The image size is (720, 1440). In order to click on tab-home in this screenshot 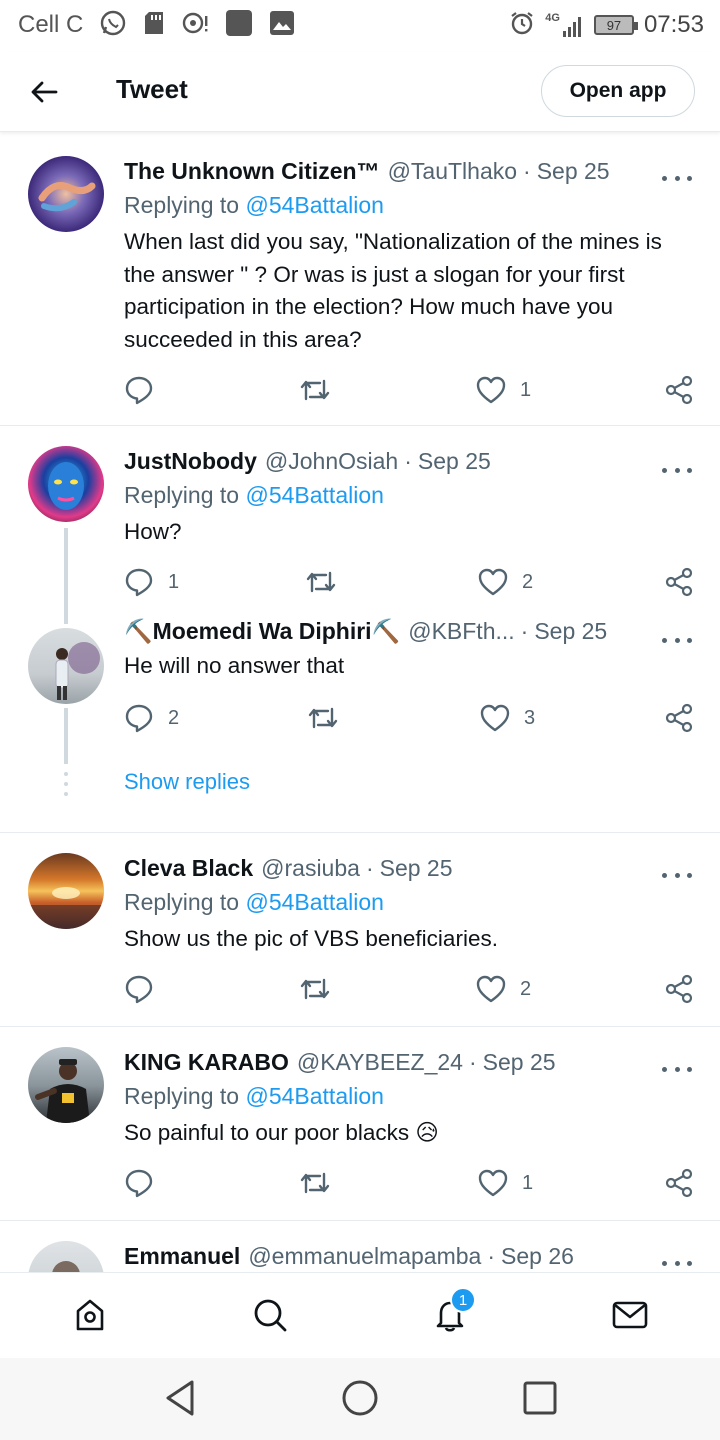, I will do `click(90, 1315)`.